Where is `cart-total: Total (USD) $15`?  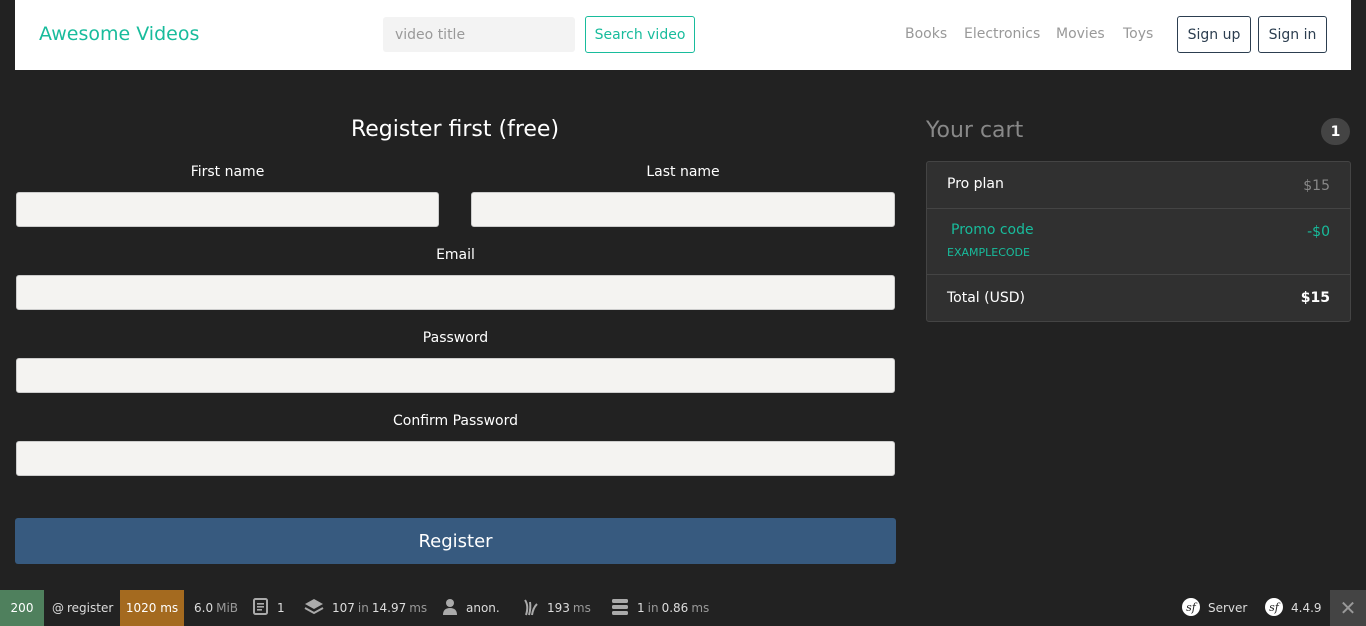 cart-total: Total (USD) $15 is located at coordinates (1138, 298).